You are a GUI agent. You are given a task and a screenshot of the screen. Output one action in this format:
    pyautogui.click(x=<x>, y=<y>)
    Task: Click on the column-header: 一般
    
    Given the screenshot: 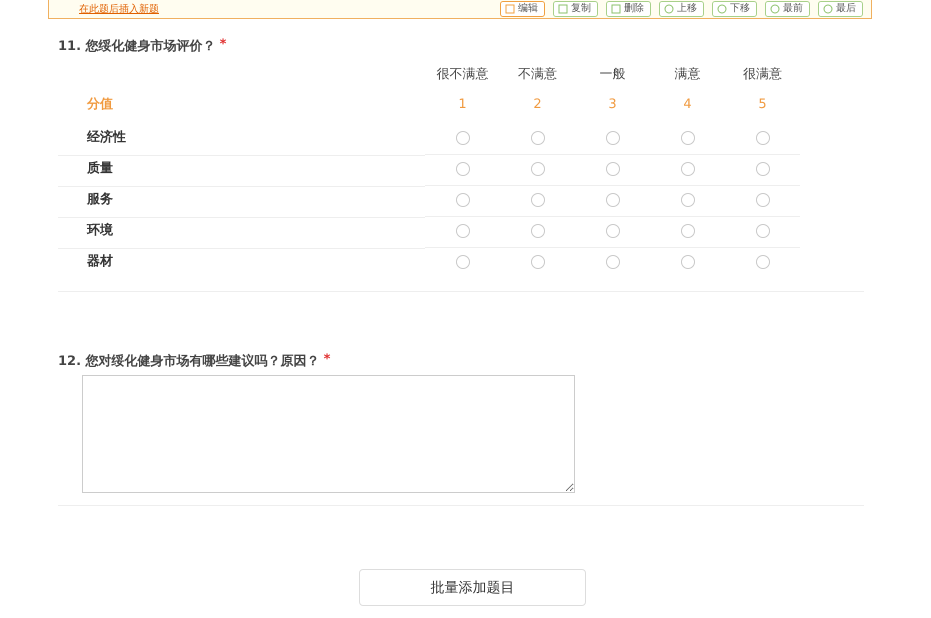 What is the action you would take?
    pyautogui.click(x=612, y=75)
    